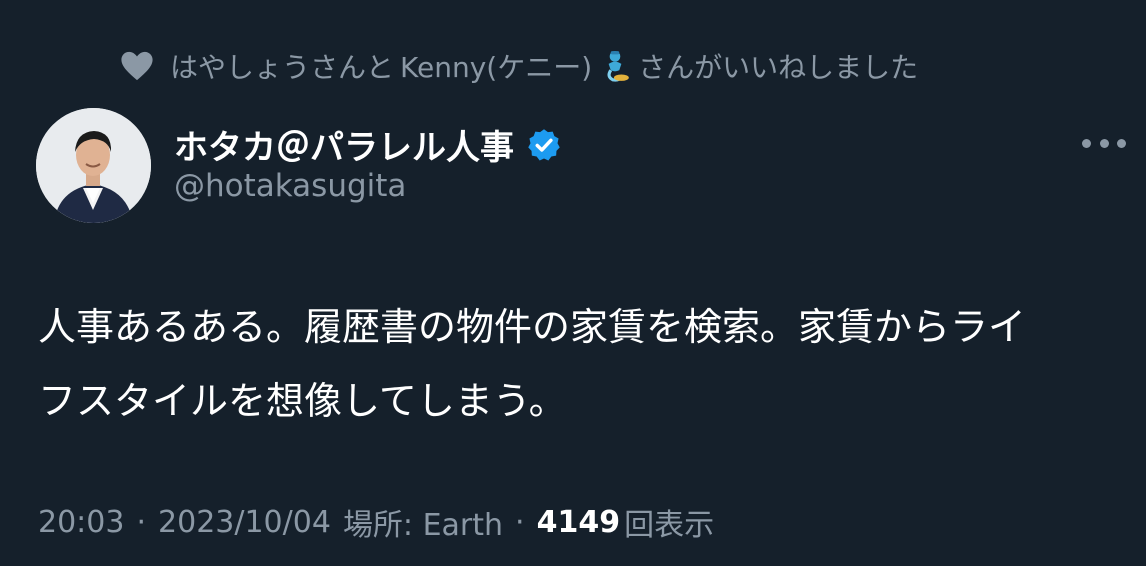 The image size is (1146, 566). Describe the element at coordinates (137, 66) in the screenshot. I see `heart-icon` at that location.